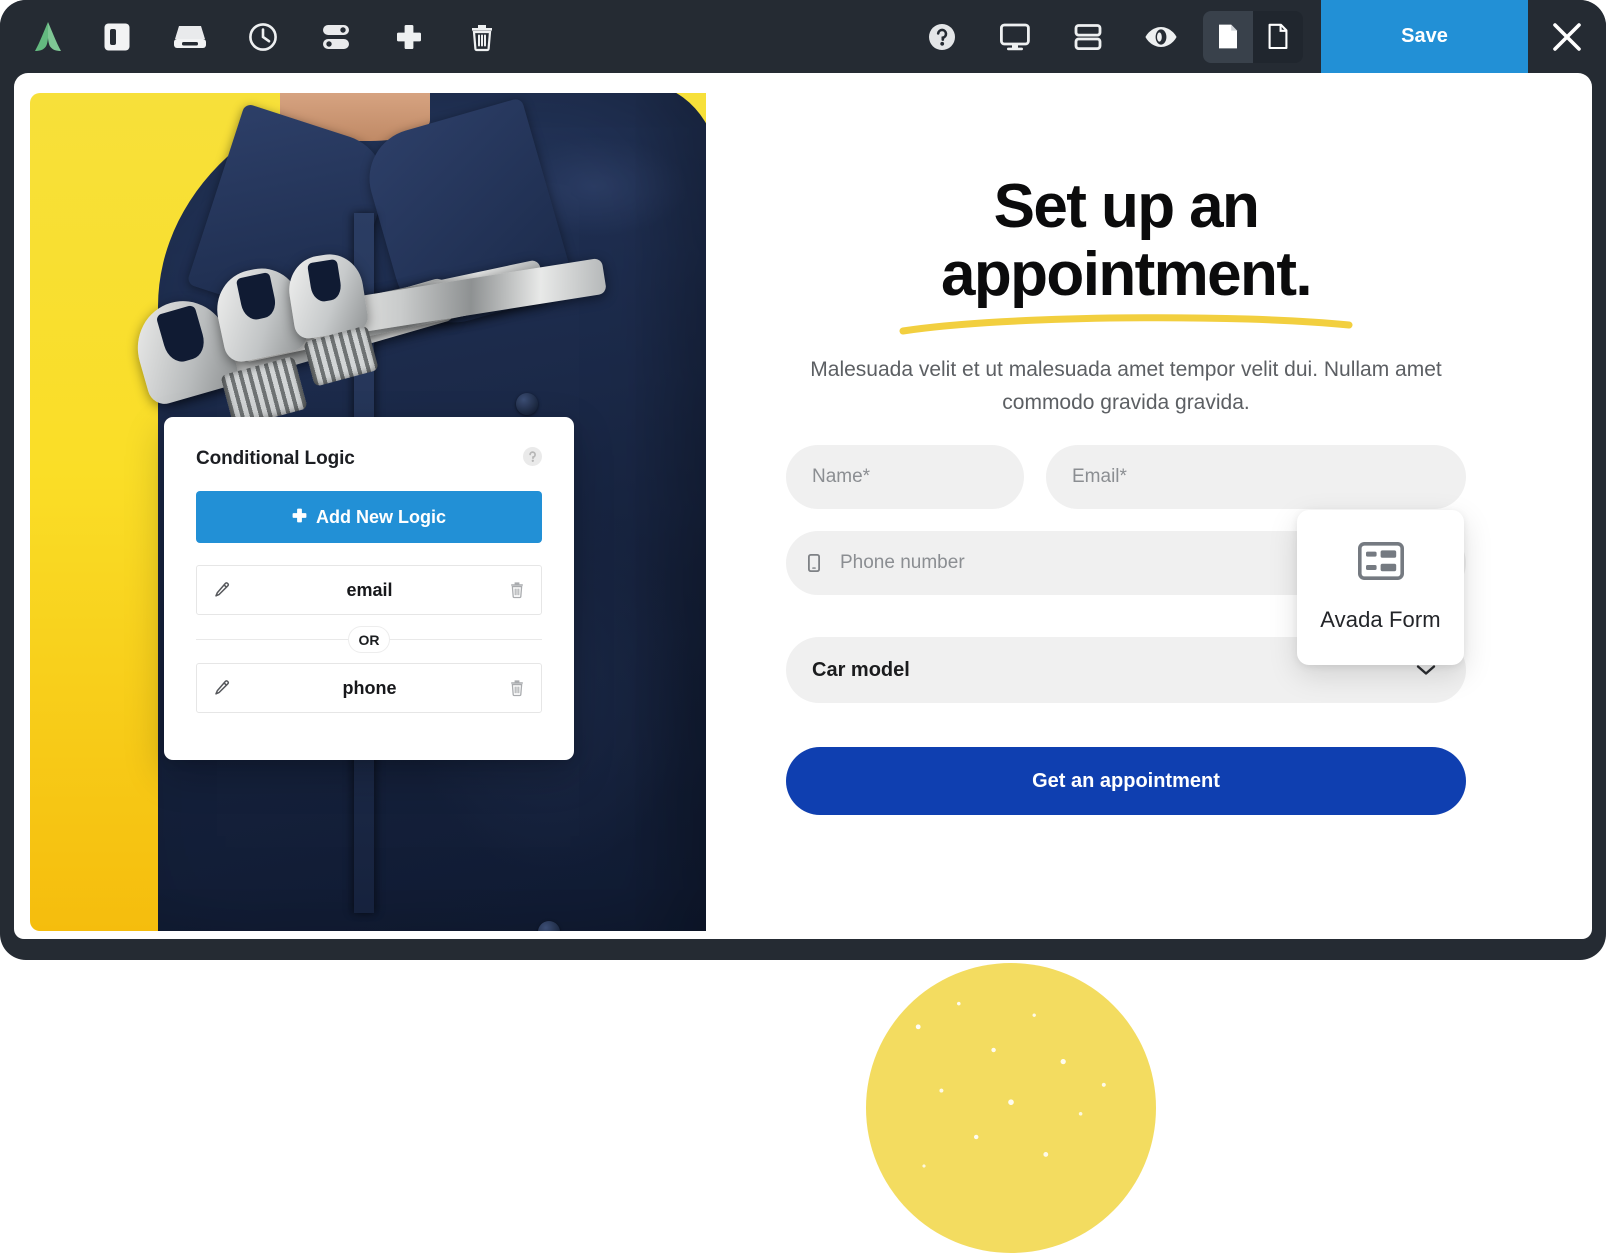 Image resolution: width=1606 pixels, height=1253 pixels. I want to click on name-email-row: Name* Email*, so click(1126, 477).